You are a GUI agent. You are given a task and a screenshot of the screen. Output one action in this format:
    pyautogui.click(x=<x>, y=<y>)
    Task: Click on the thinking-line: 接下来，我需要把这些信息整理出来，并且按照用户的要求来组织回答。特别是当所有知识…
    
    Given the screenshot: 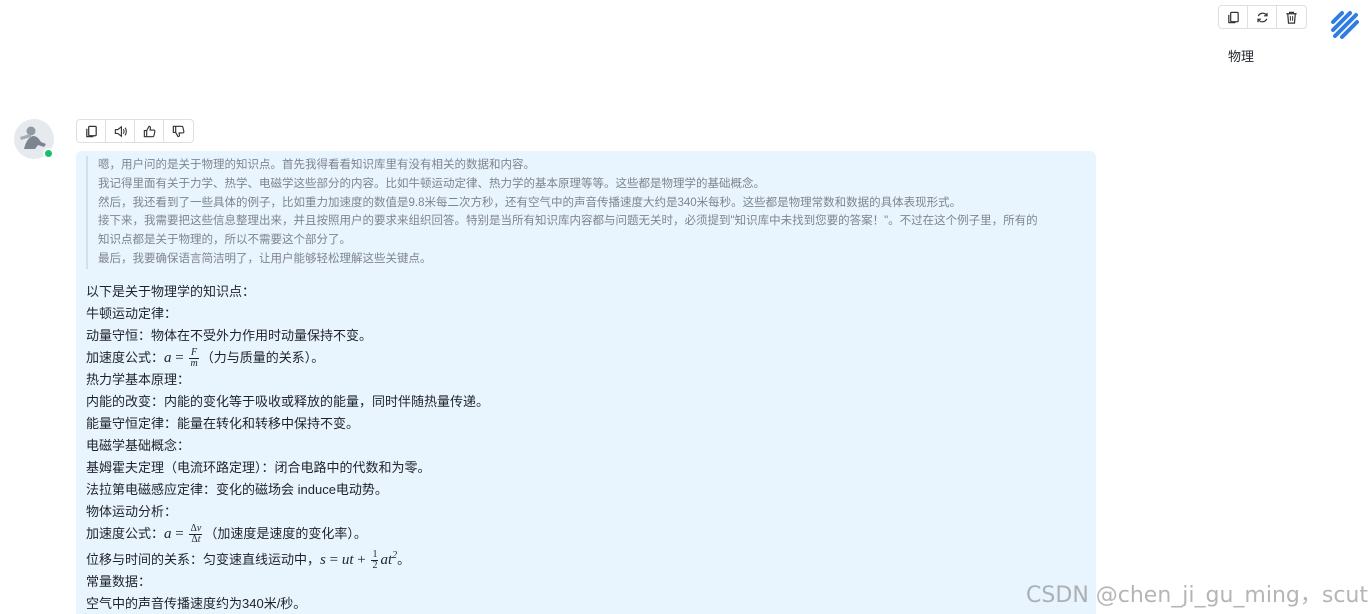 What is the action you would take?
    pyautogui.click(x=568, y=221)
    